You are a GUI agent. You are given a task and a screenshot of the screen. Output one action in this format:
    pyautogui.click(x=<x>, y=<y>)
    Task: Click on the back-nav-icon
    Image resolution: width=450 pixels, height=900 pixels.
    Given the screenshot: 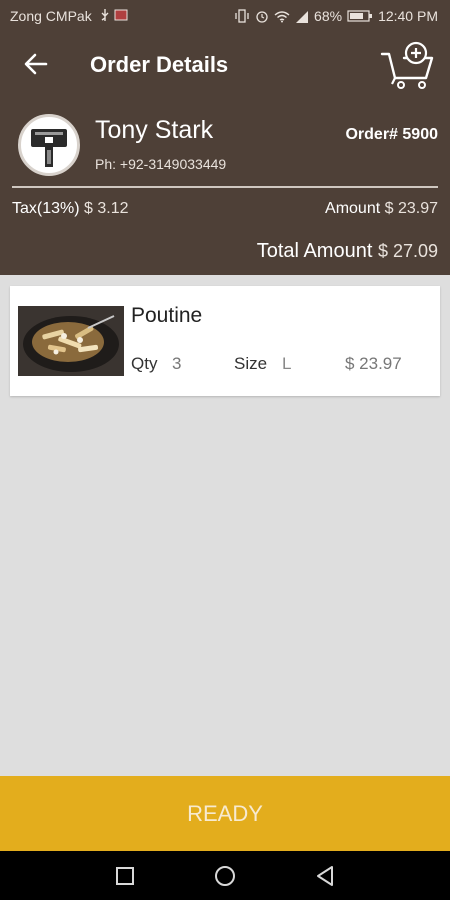 What is the action you would take?
    pyautogui.click(x=325, y=876)
    